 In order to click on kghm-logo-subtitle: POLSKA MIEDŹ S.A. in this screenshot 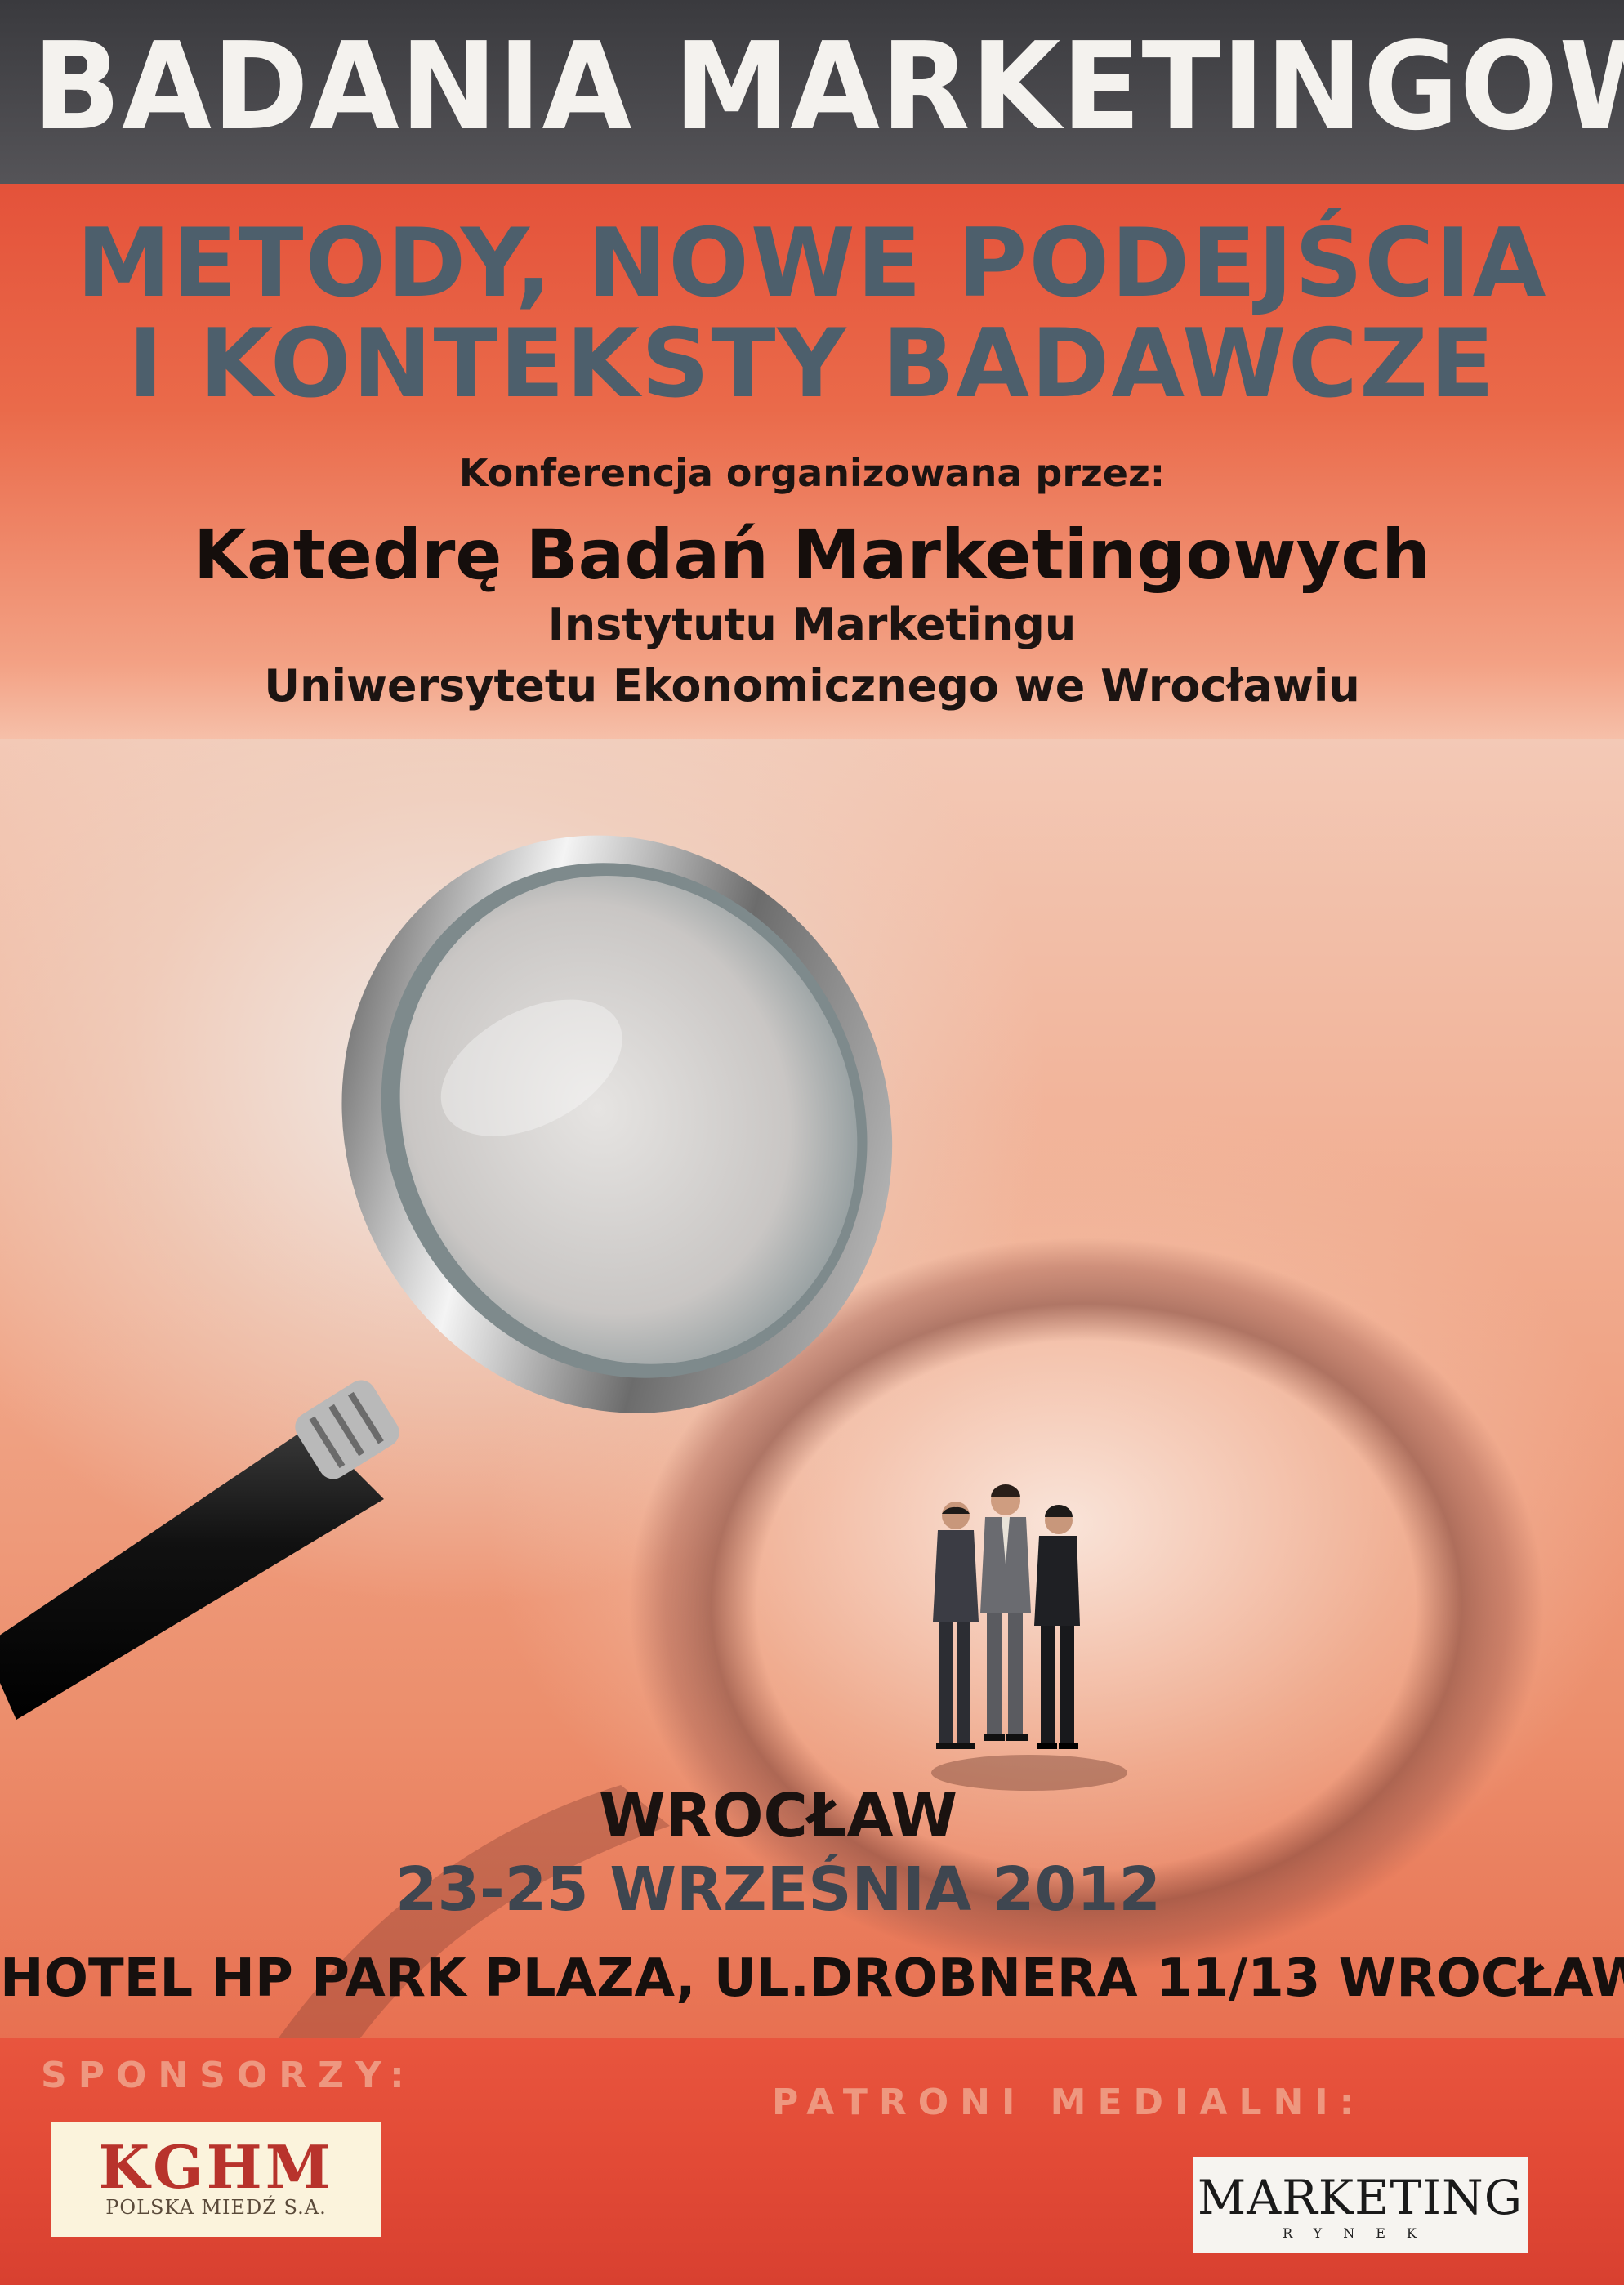, I will do `click(216, 2207)`.